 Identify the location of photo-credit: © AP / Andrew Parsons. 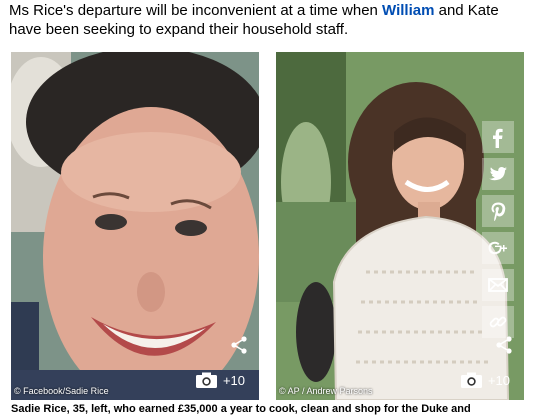
(326, 391).